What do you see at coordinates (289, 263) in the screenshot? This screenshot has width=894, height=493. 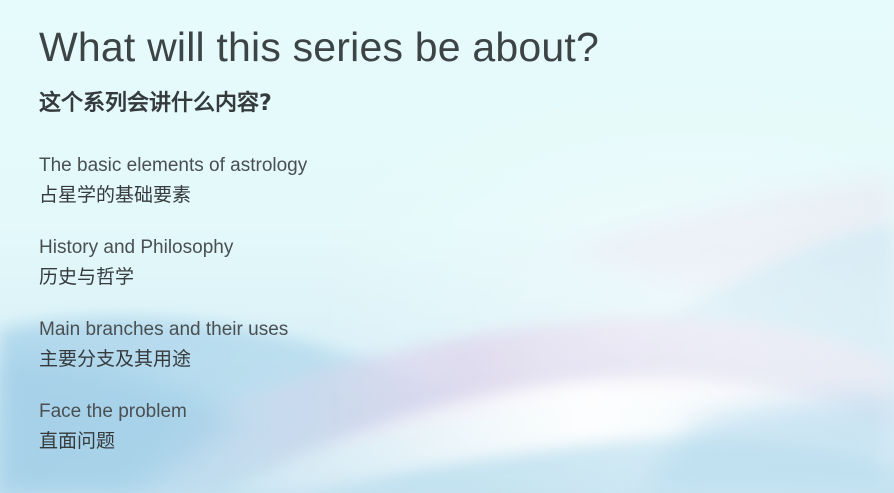 I see `list-item: History and Philosophy 历史与哲学` at bounding box center [289, 263].